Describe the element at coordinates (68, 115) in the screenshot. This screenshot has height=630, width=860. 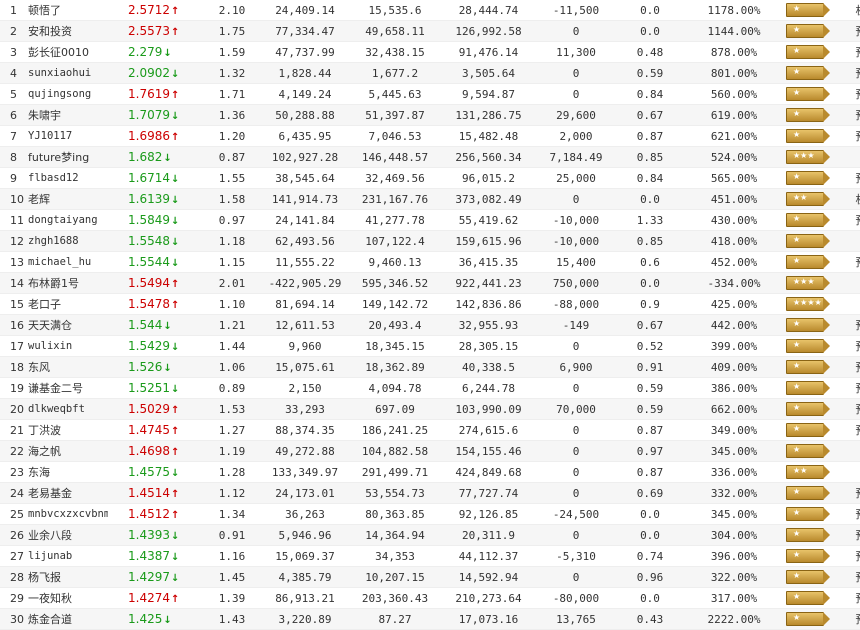
I see `trader-name: 朱啸宇` at that location.